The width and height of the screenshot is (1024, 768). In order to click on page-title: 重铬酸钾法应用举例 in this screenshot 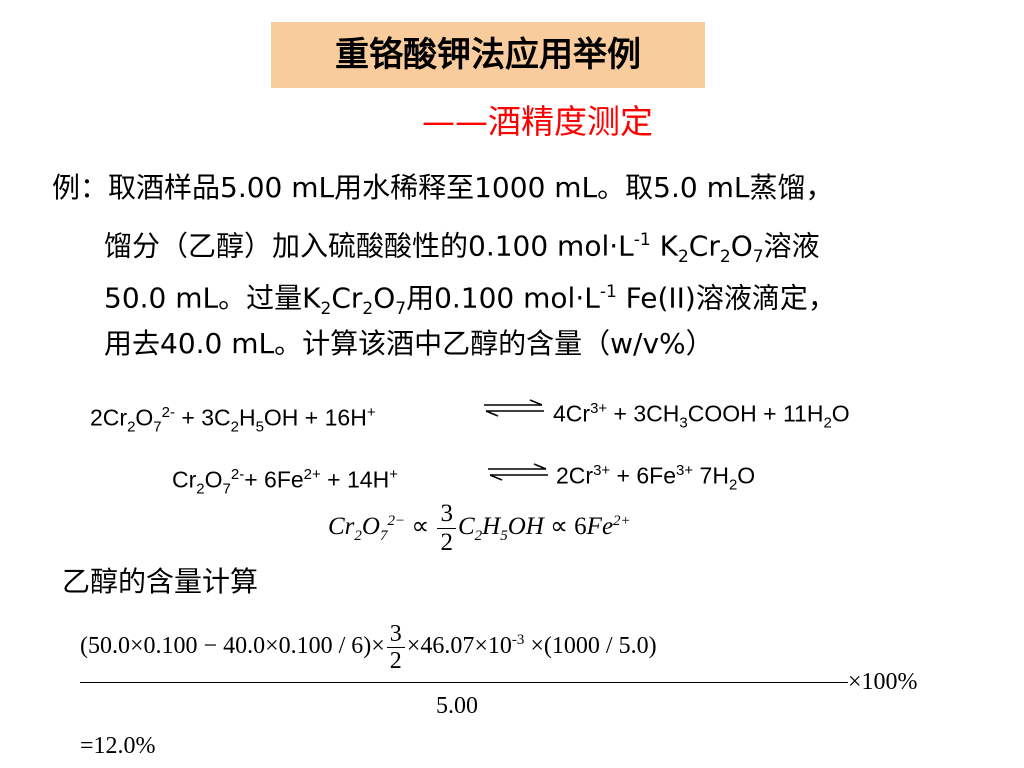, I will do `click(488, 55)`.